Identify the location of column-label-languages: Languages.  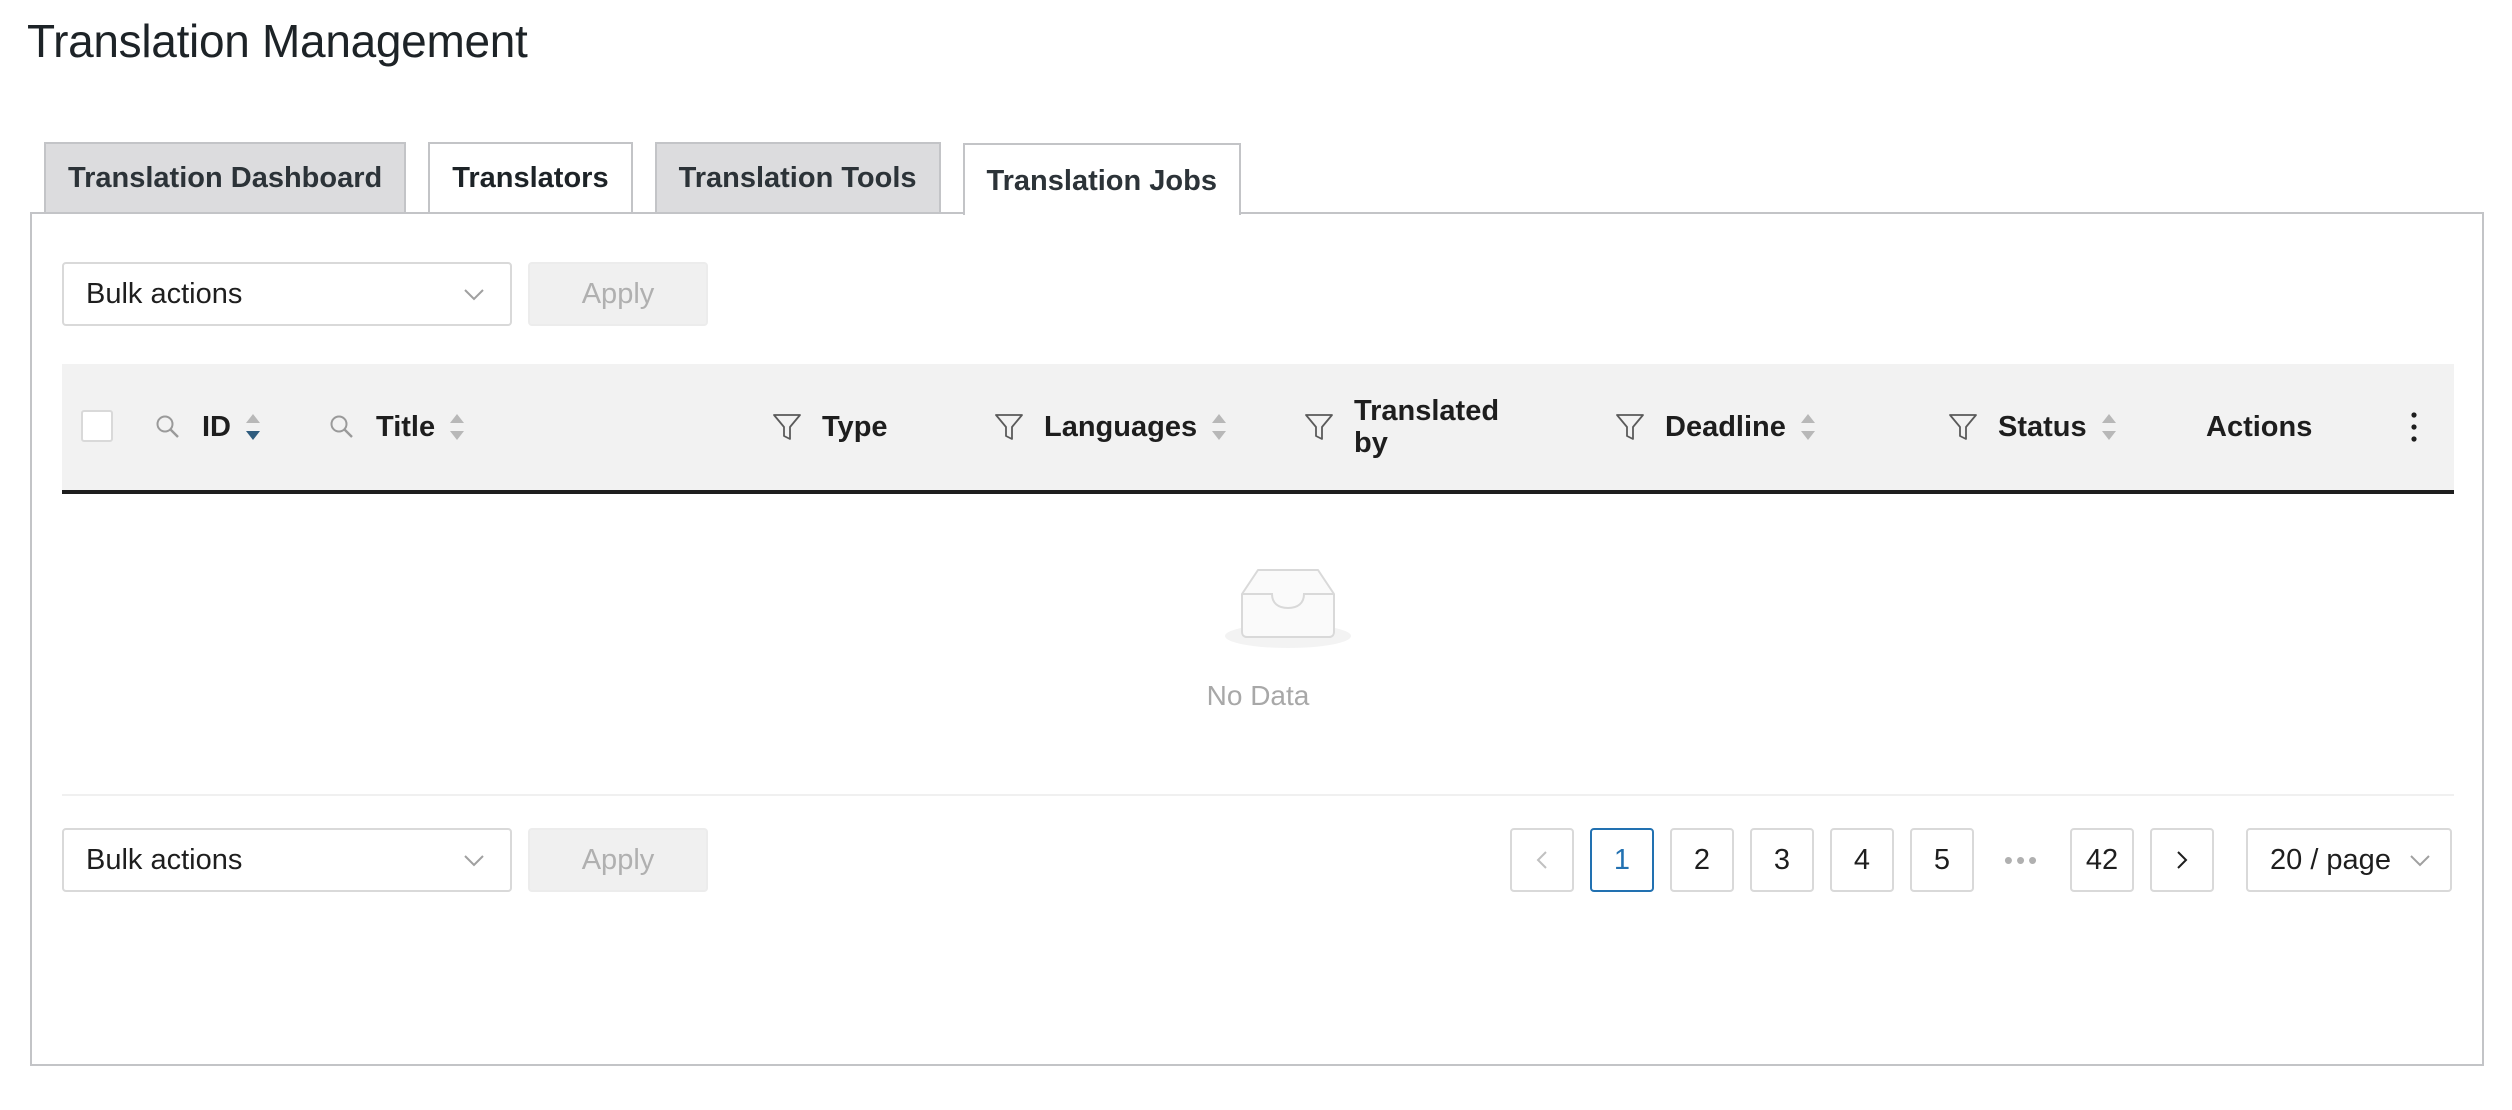
(1121, 427).